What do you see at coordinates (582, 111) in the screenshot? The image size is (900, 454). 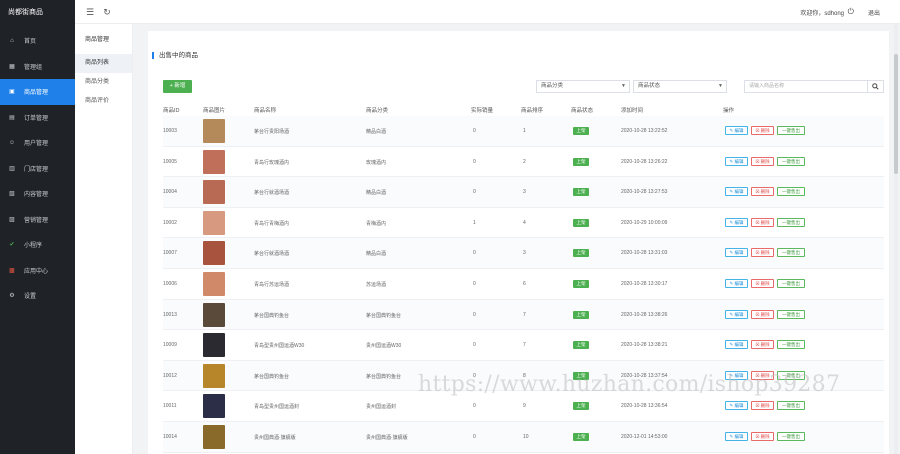 I see `col-status: 商品状态` at bounding box center [582, 111].